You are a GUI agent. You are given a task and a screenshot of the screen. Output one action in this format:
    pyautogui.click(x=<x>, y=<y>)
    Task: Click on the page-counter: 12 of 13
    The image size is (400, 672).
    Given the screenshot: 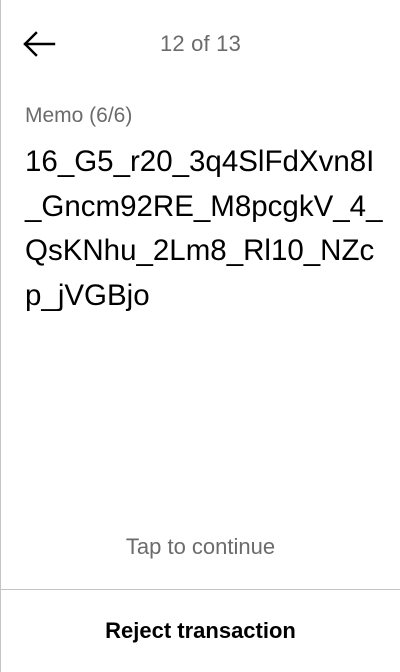 What is the action you would take?
    pyautogui.click(x=200, y=43)
    